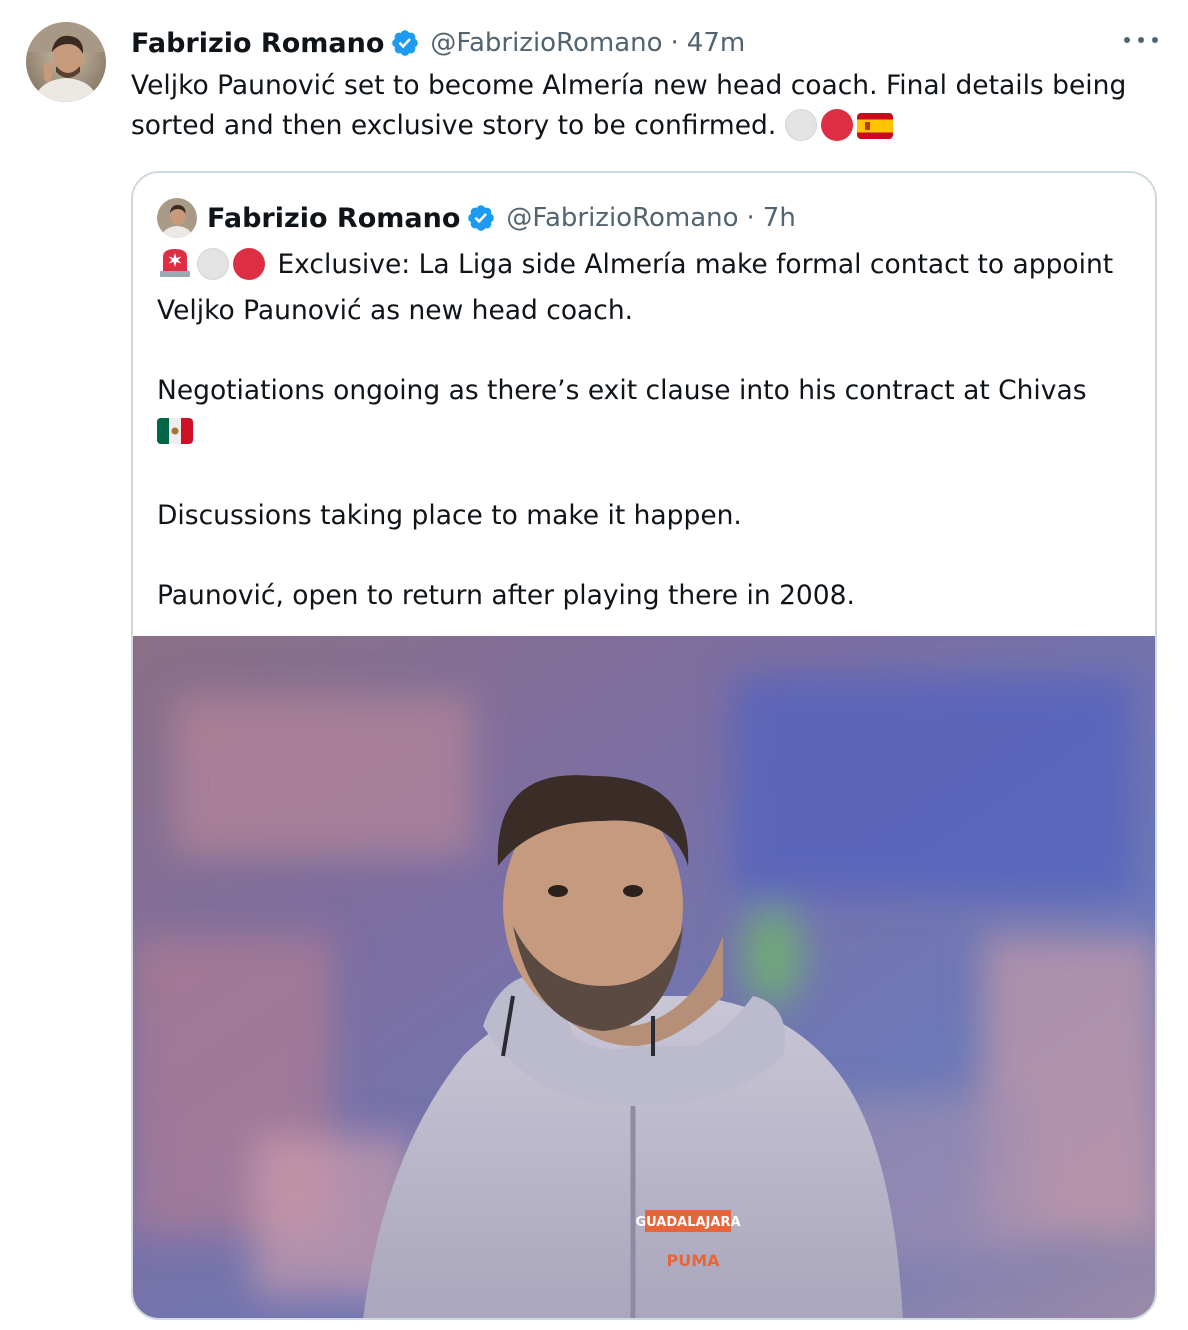  What do you see at coordinates (405, 43) in the screenshot?
I see `verified-badge-icon` at bounding box center [405, 43].